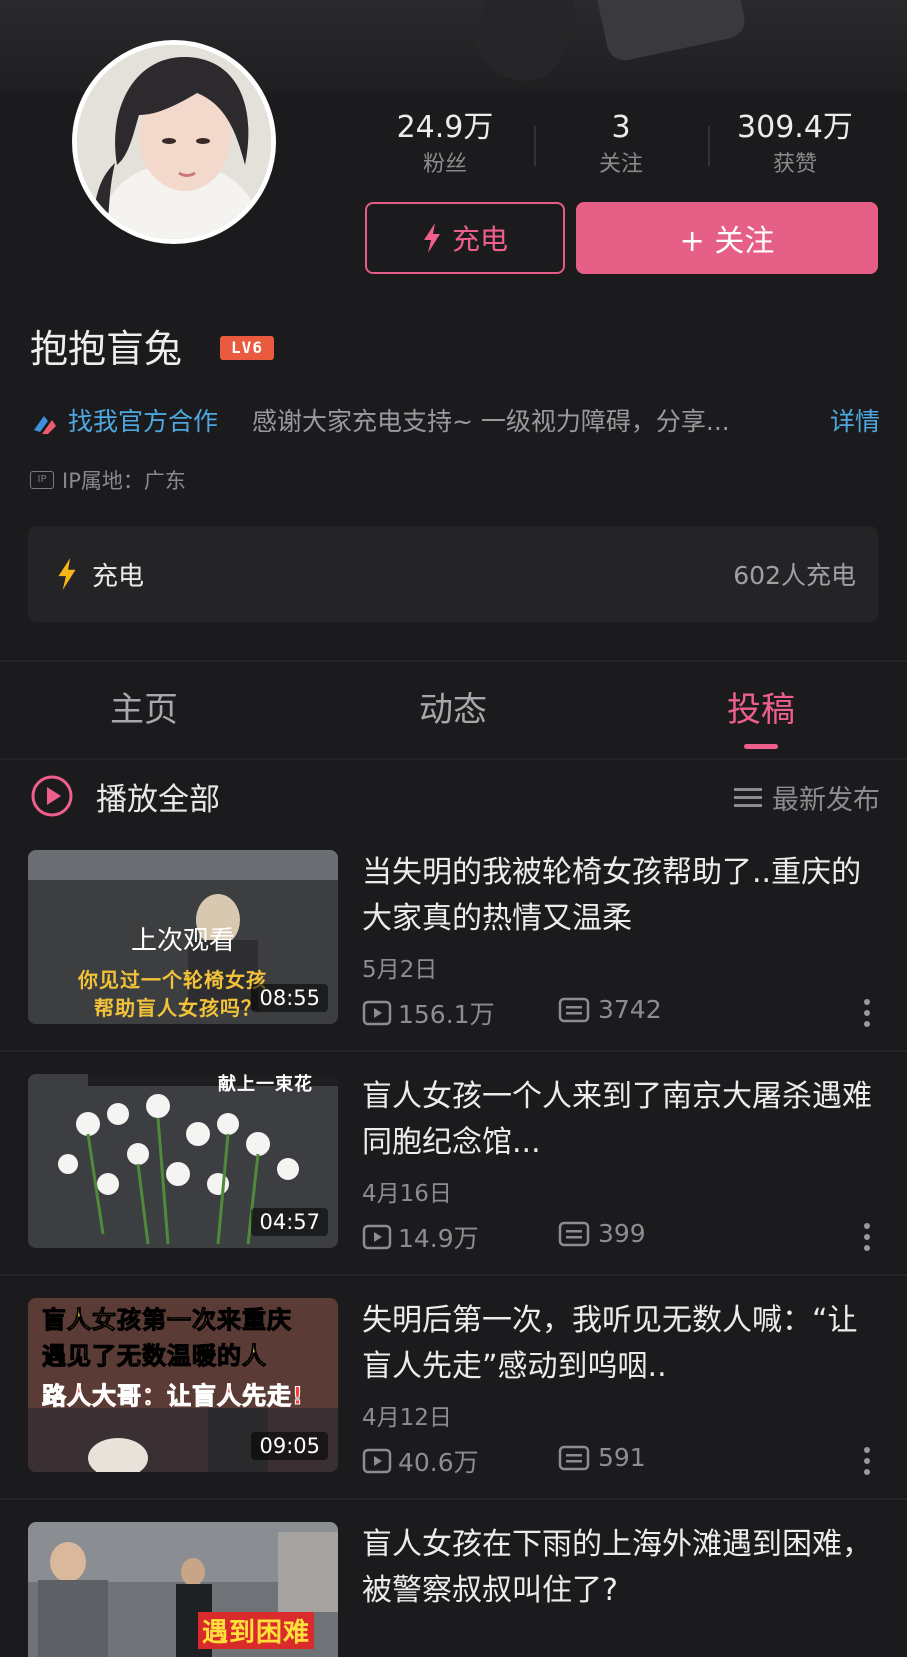 The width and height of the screenshot is (907, 1657). Describe the element at coordinates (622, 1457) in the screenshot. I see `comment-count-text: 591` at that location.